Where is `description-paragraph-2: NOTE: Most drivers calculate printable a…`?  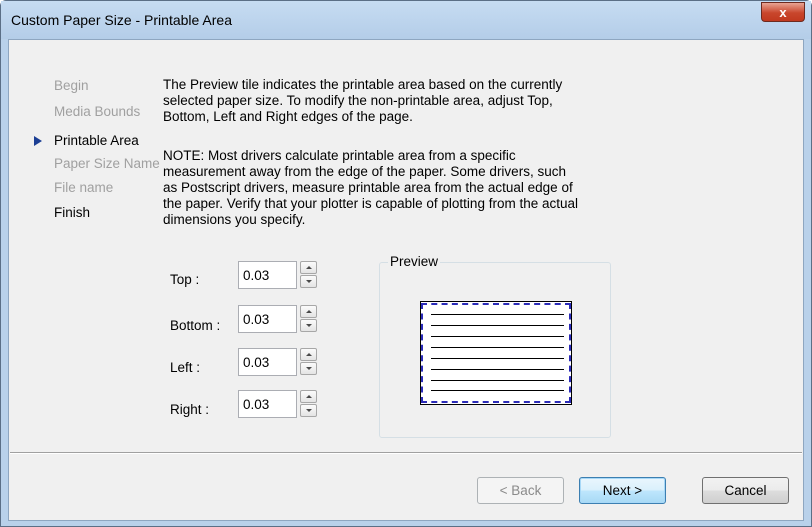 description-paragraph-2: NOTE: Most drivers calculate printable a… is located at coordinates (370, 187).